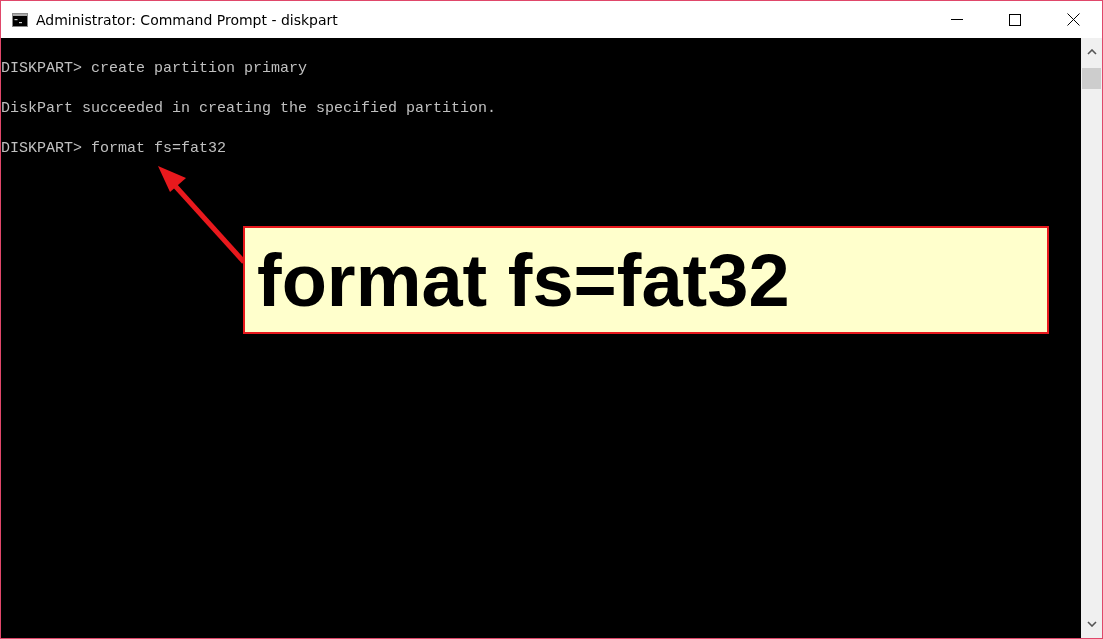  What do you see at coordinates (1091, 78) in the screenshot?
I see `scroll-thumb` at bounding box center [1091, 78].